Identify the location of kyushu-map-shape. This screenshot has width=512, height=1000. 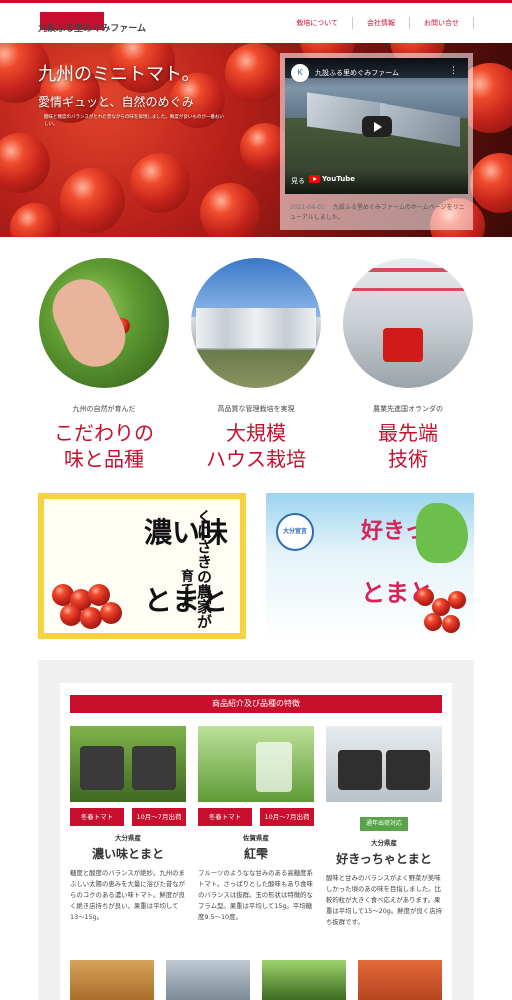
(442, 533).